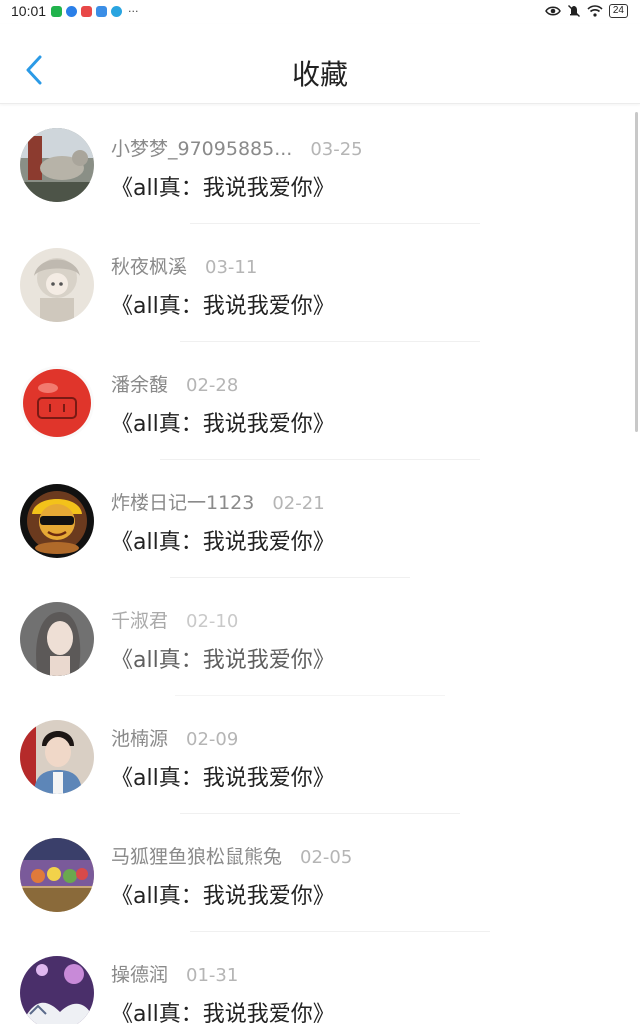  Describe the element at coordinates (319, 74) in the screenshot. I see `page-title: 收藏` at that location.